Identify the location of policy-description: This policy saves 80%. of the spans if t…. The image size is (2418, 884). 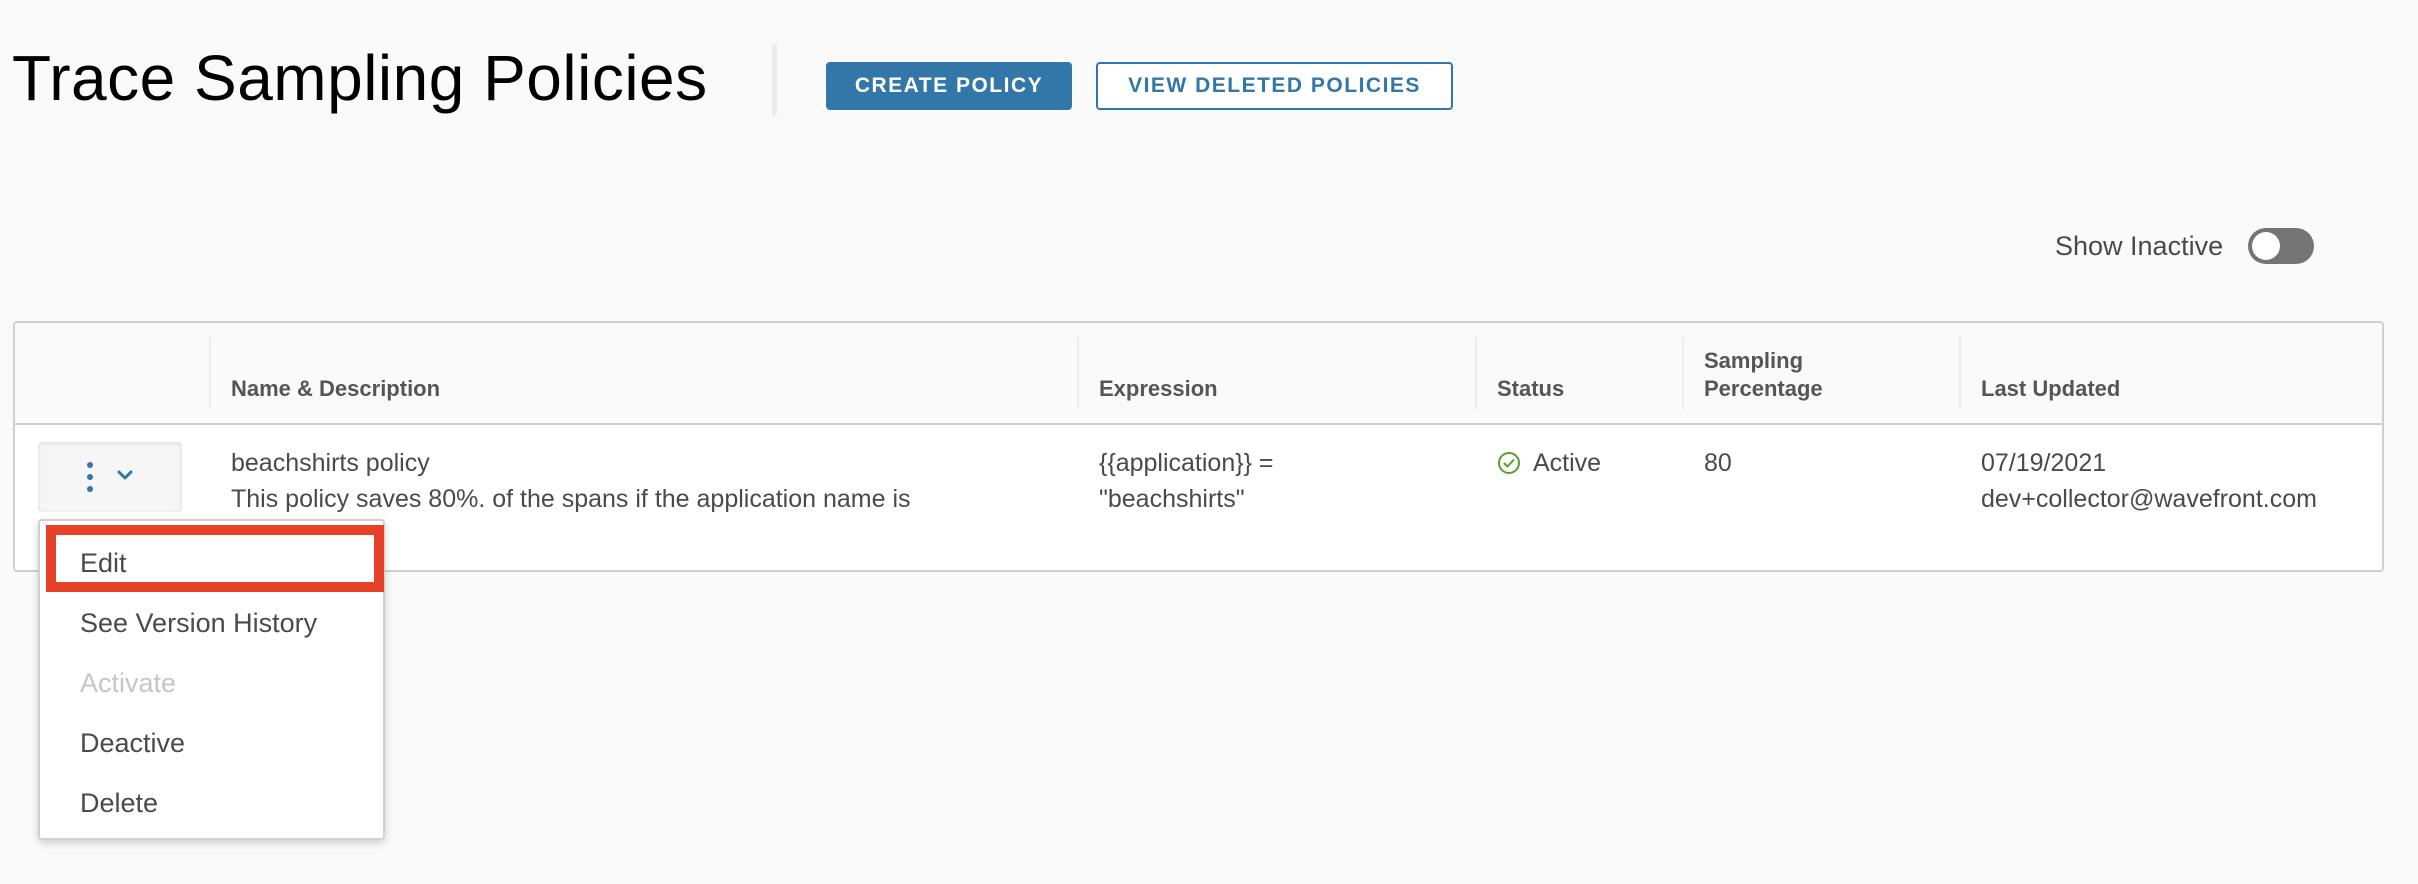
(571, 499).